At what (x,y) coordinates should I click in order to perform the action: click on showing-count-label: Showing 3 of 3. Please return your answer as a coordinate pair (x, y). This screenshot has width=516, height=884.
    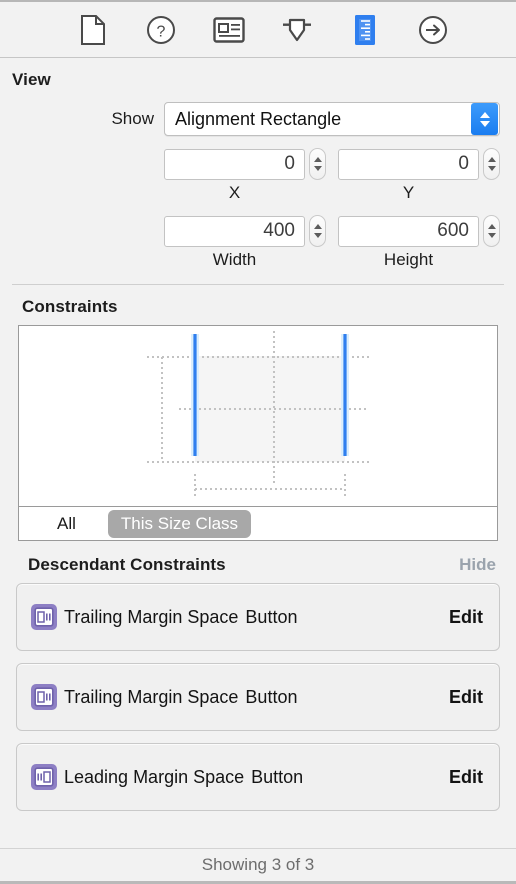
    Looking at the image, I should click on (258, 864).